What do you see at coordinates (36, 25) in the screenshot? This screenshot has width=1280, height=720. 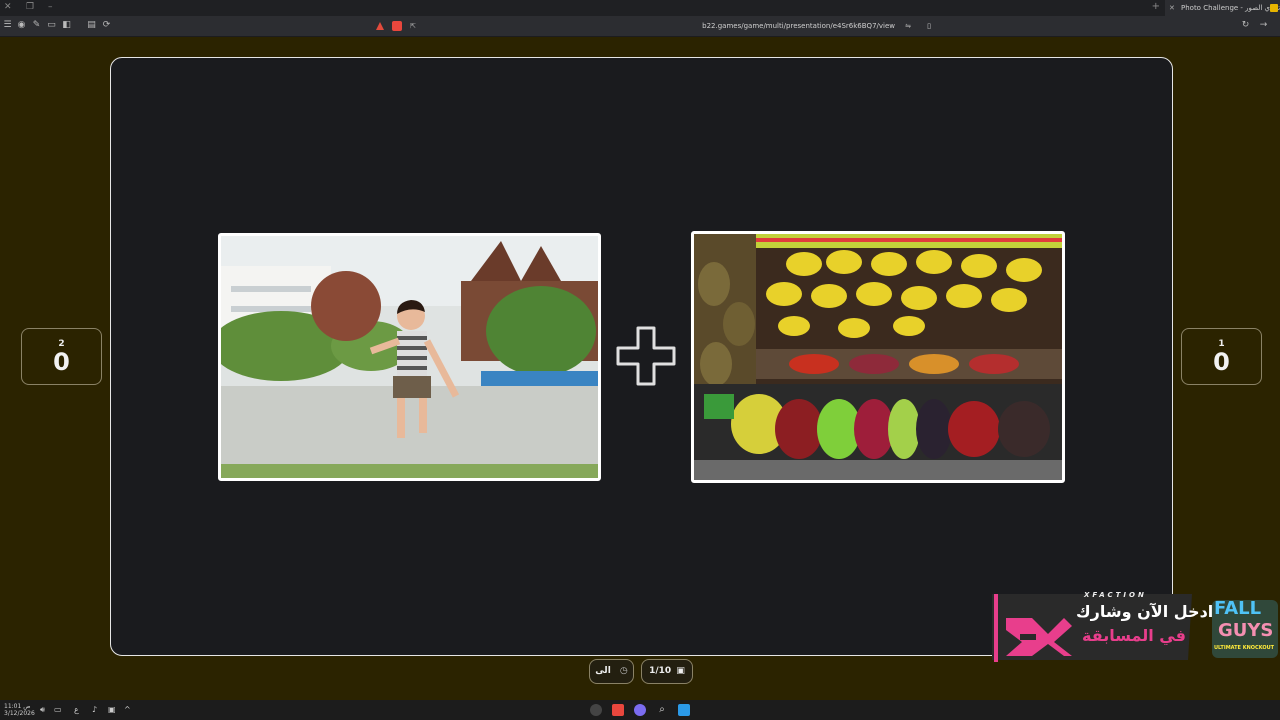 I see `pen-icon: ✎` at bounding box center [36, 25].